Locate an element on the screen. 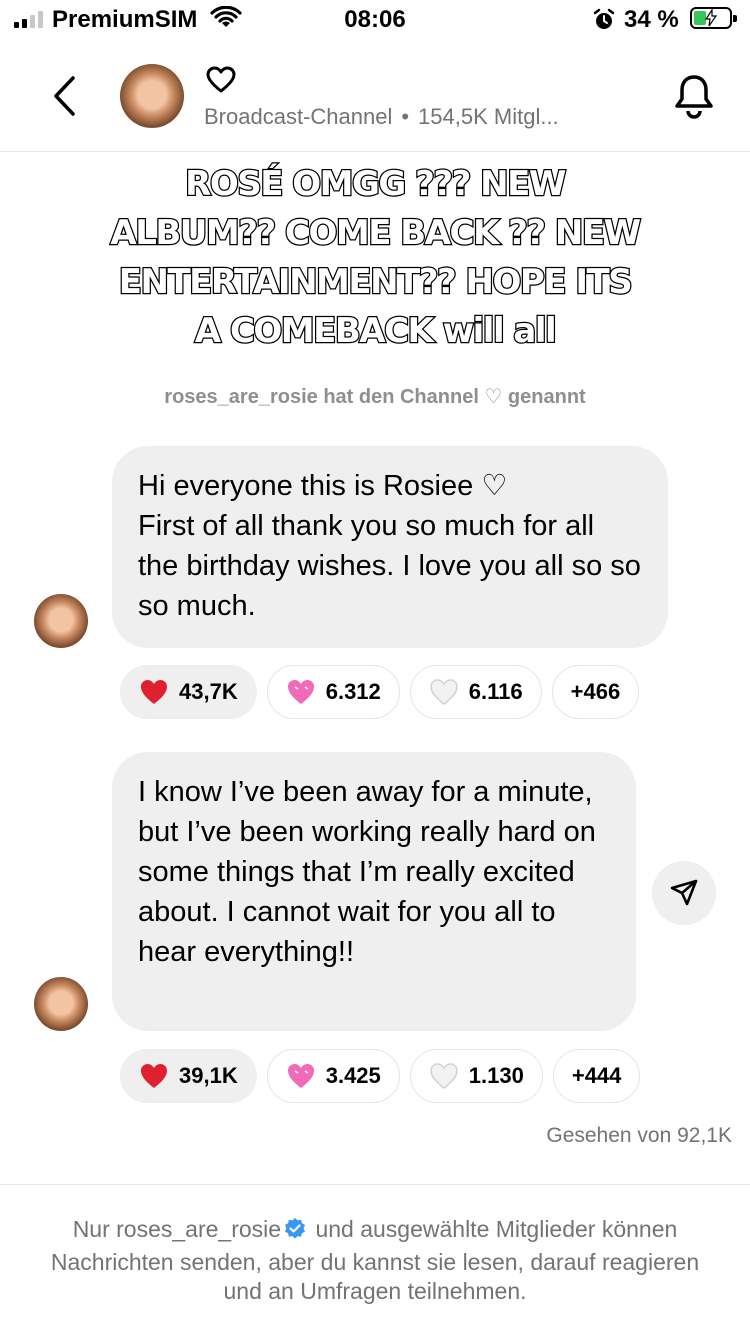 The image size is (750, 1334). reaction-count: 43,7K is located at coordinates (208, 691).